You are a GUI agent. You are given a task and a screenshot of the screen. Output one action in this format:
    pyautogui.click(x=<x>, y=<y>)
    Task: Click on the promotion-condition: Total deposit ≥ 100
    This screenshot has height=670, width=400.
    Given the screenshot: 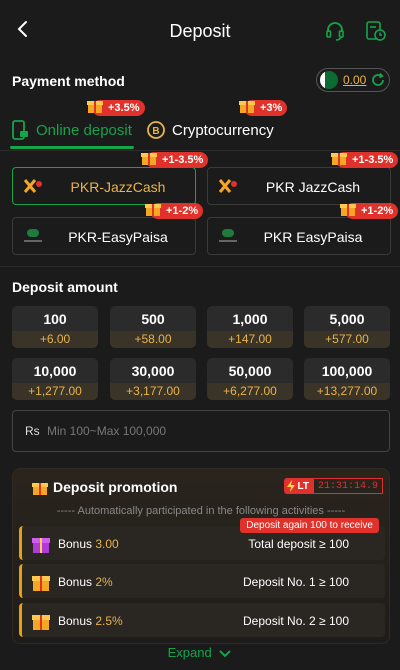 What is the action you would take?
    pyautogui.click(x=298, y=544)
    